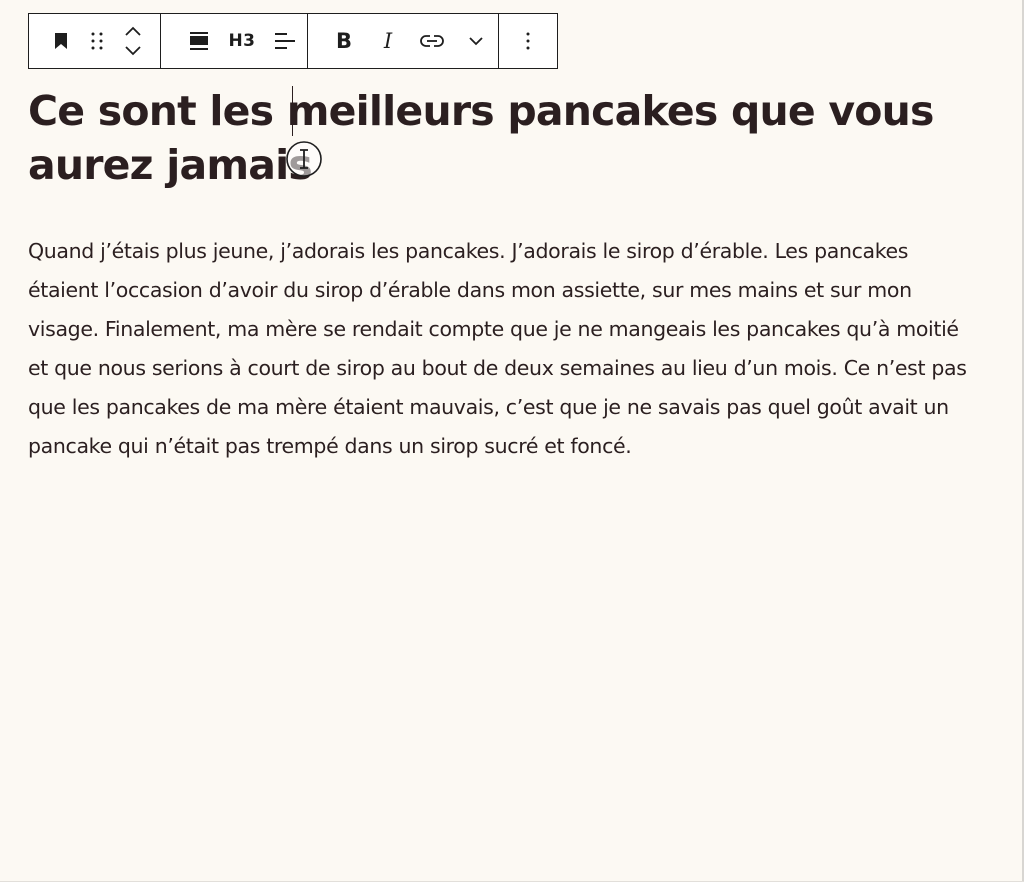 This screenshot has width=1024, height=882. Describe the element at coordinates (133, 31) in the screenshot. I see `chevron-up-icon` at that location.